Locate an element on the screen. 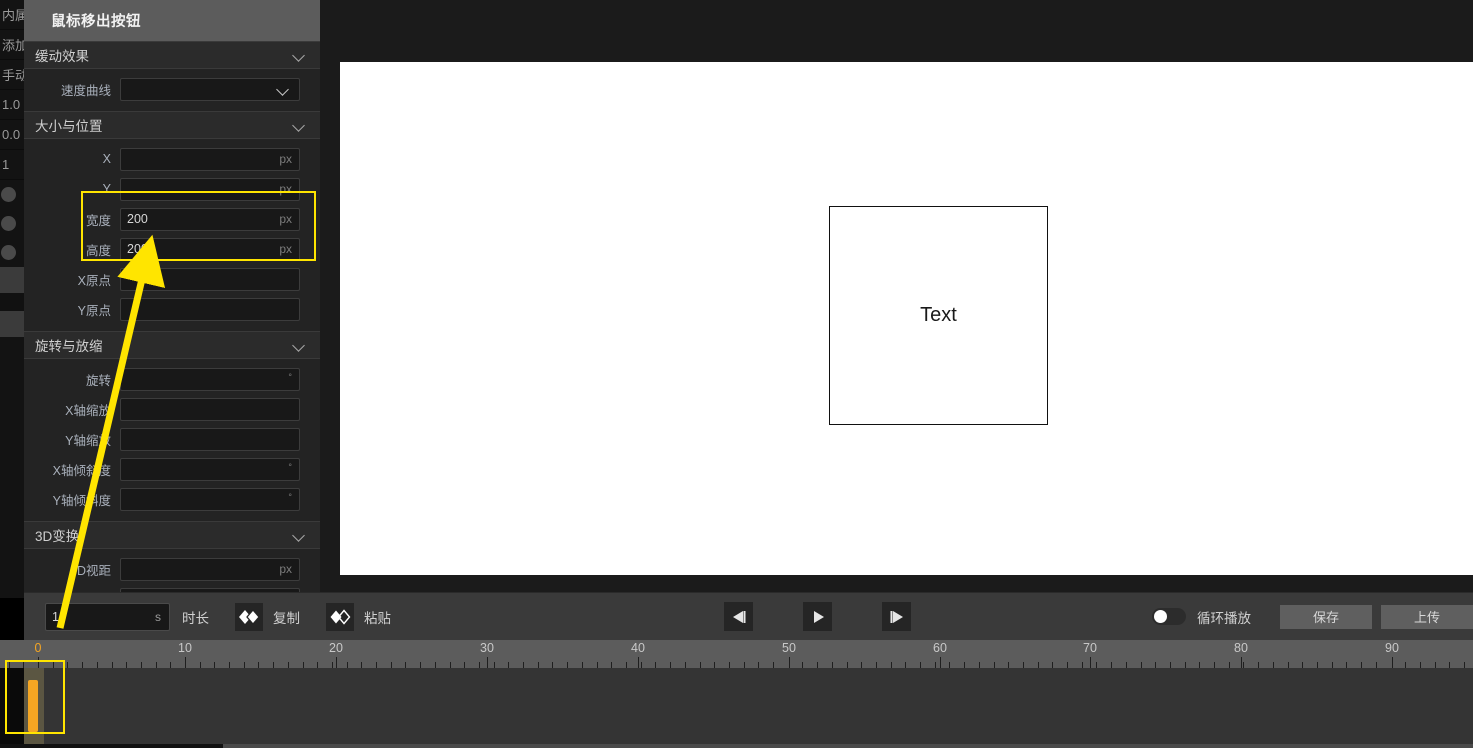  duration-value: 1 is located at coordinates (55, 616).